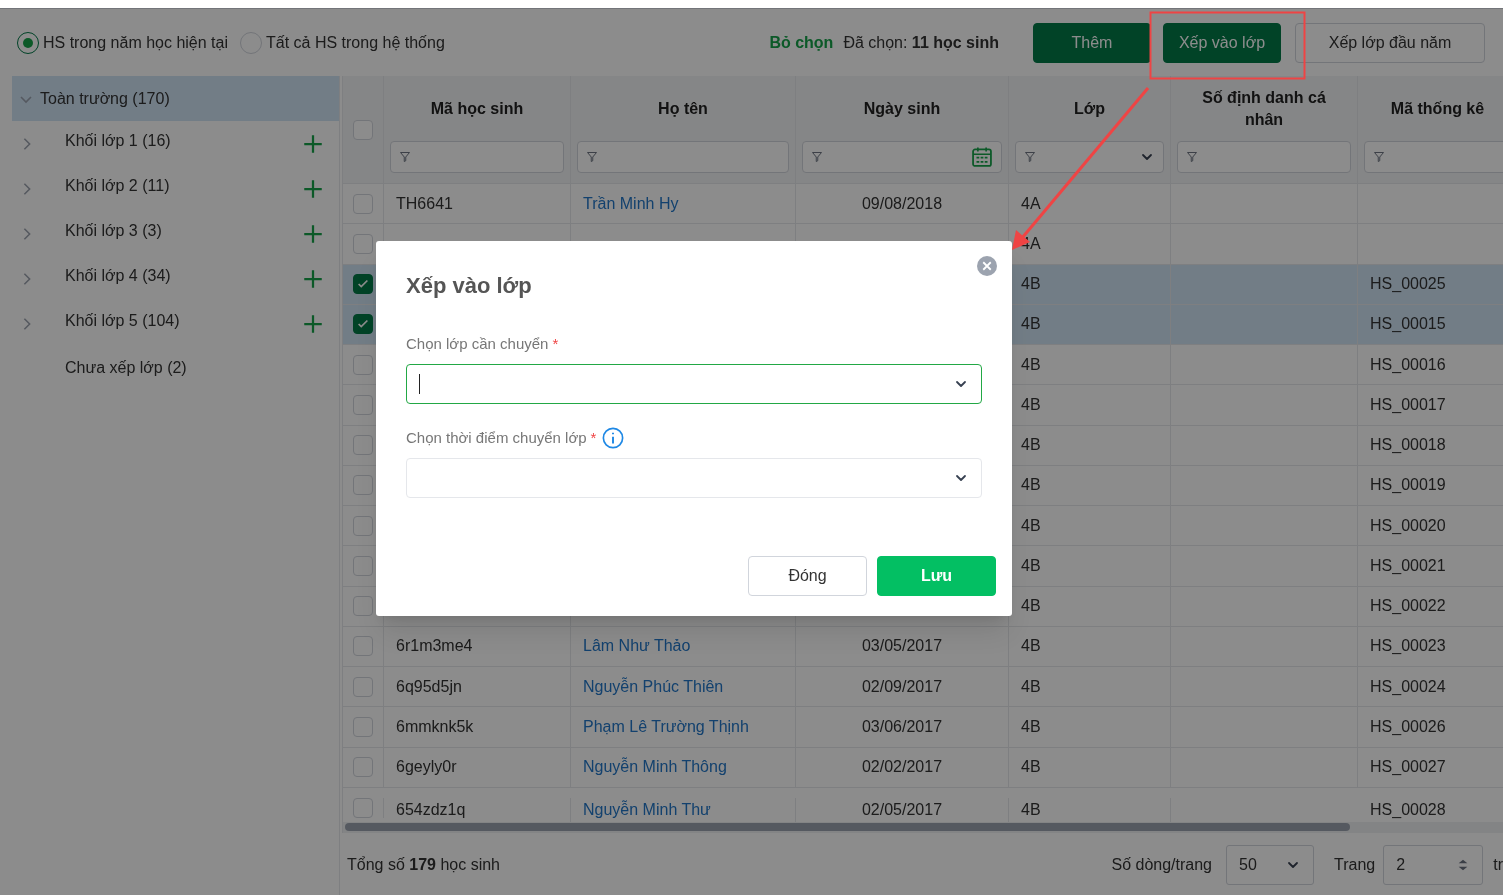  I want to click on table-row: 6q95d5jn Nguyễn Phúc Thiên 02/09/2017 4B HS_00024, so click(923, 687).